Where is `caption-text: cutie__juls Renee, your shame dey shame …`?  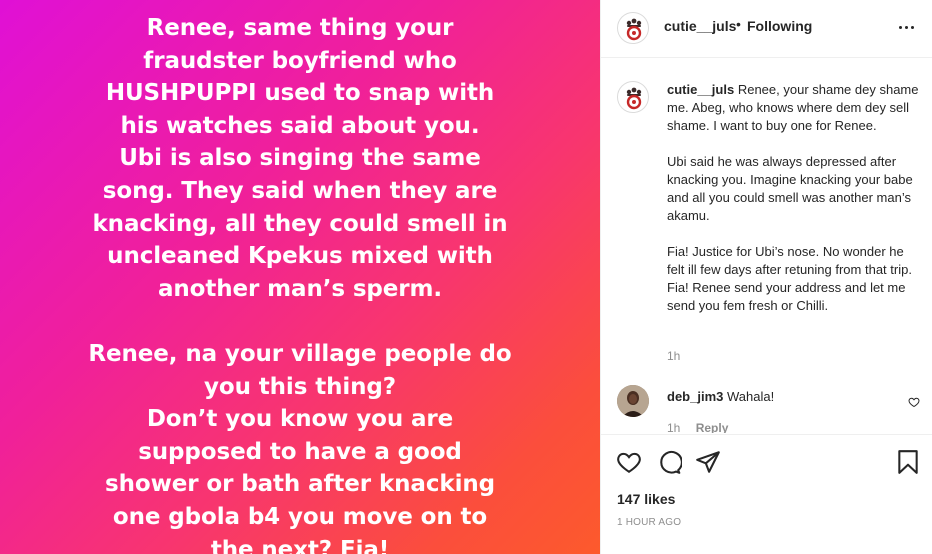
caption-text: cutie__juls Renee, your shame dey shame … is located at coordinates (794, 198).